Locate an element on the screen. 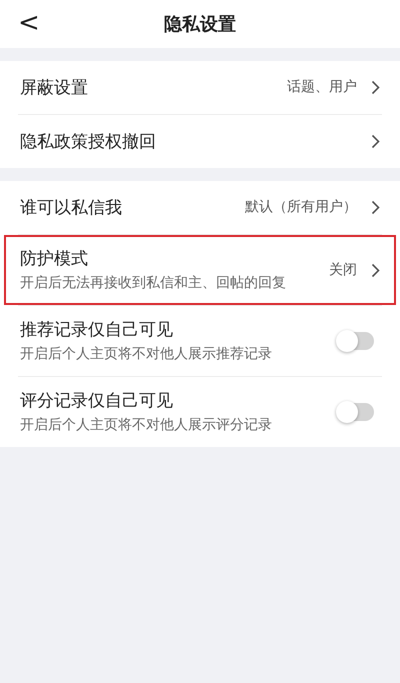 This screenshot has width=400, height=683. settings-row: 隐私政策授权撤回 is located at coordinates (200, 141).